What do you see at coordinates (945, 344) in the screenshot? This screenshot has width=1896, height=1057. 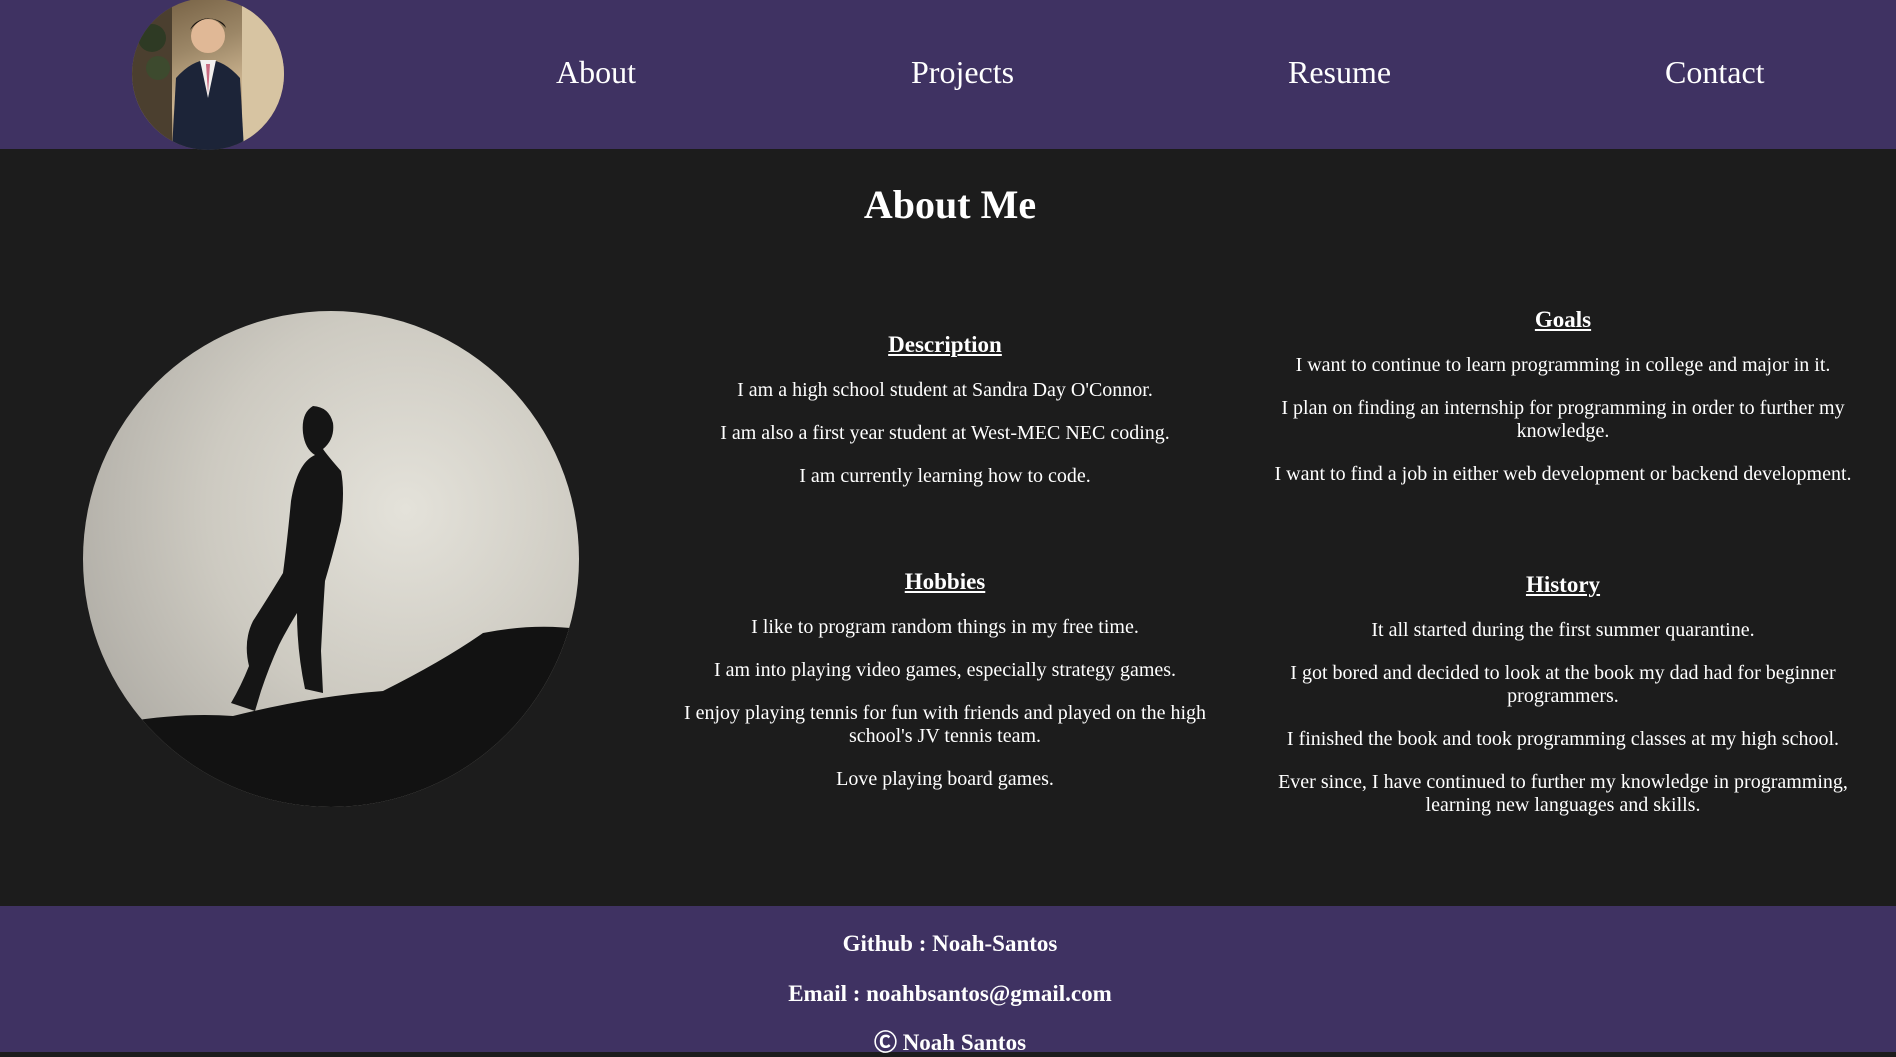 I see `description-heading: Description` at bounding box center [945, 344].